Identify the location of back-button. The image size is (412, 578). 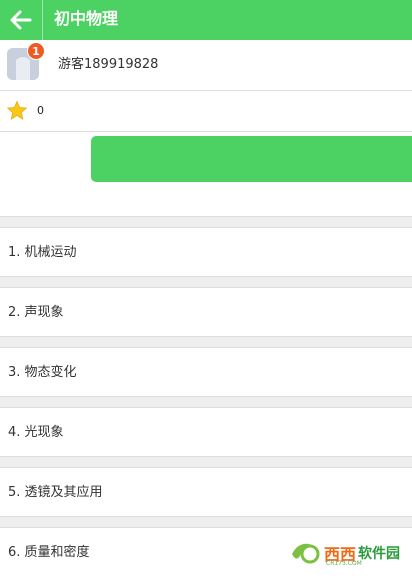
(21, 20).